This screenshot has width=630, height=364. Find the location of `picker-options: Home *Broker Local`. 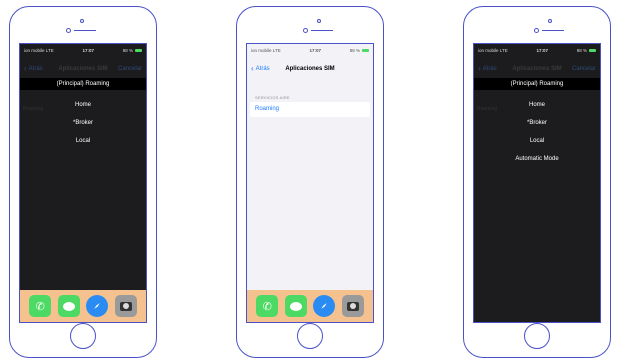

picker-options: Home *Broker Local is located at coordinates (83, 123).